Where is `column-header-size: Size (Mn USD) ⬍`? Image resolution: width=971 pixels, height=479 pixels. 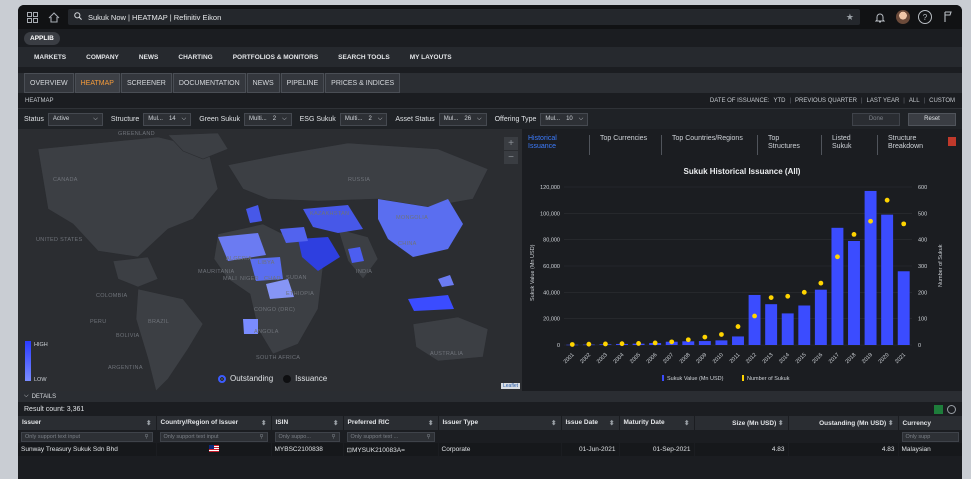 column-header-size: Size (Mn USD) ⬍ is located at coordinates (741, 423).